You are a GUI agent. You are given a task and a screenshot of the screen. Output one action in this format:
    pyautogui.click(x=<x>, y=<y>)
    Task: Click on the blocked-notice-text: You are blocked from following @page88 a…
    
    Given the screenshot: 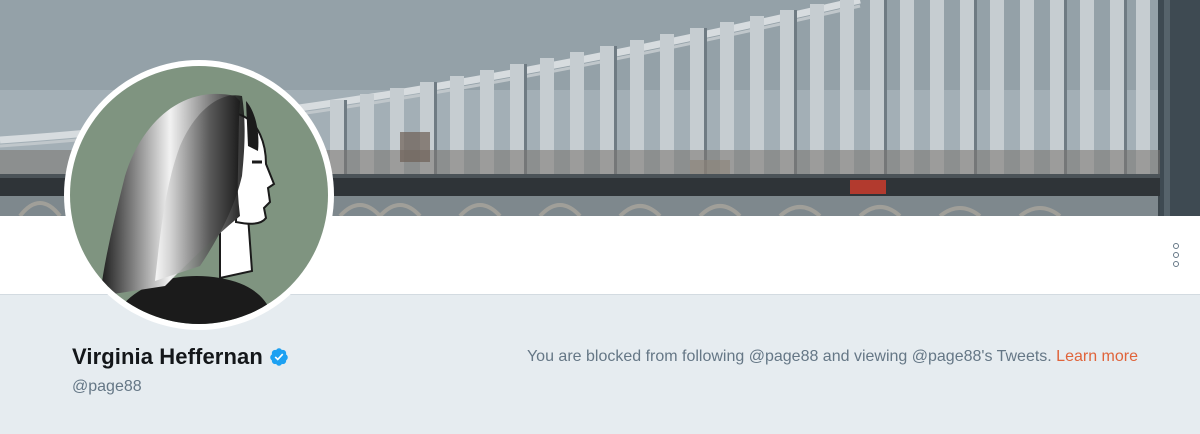 What is the action you would take?
    pyautogui.click(x=791, y=356)
    